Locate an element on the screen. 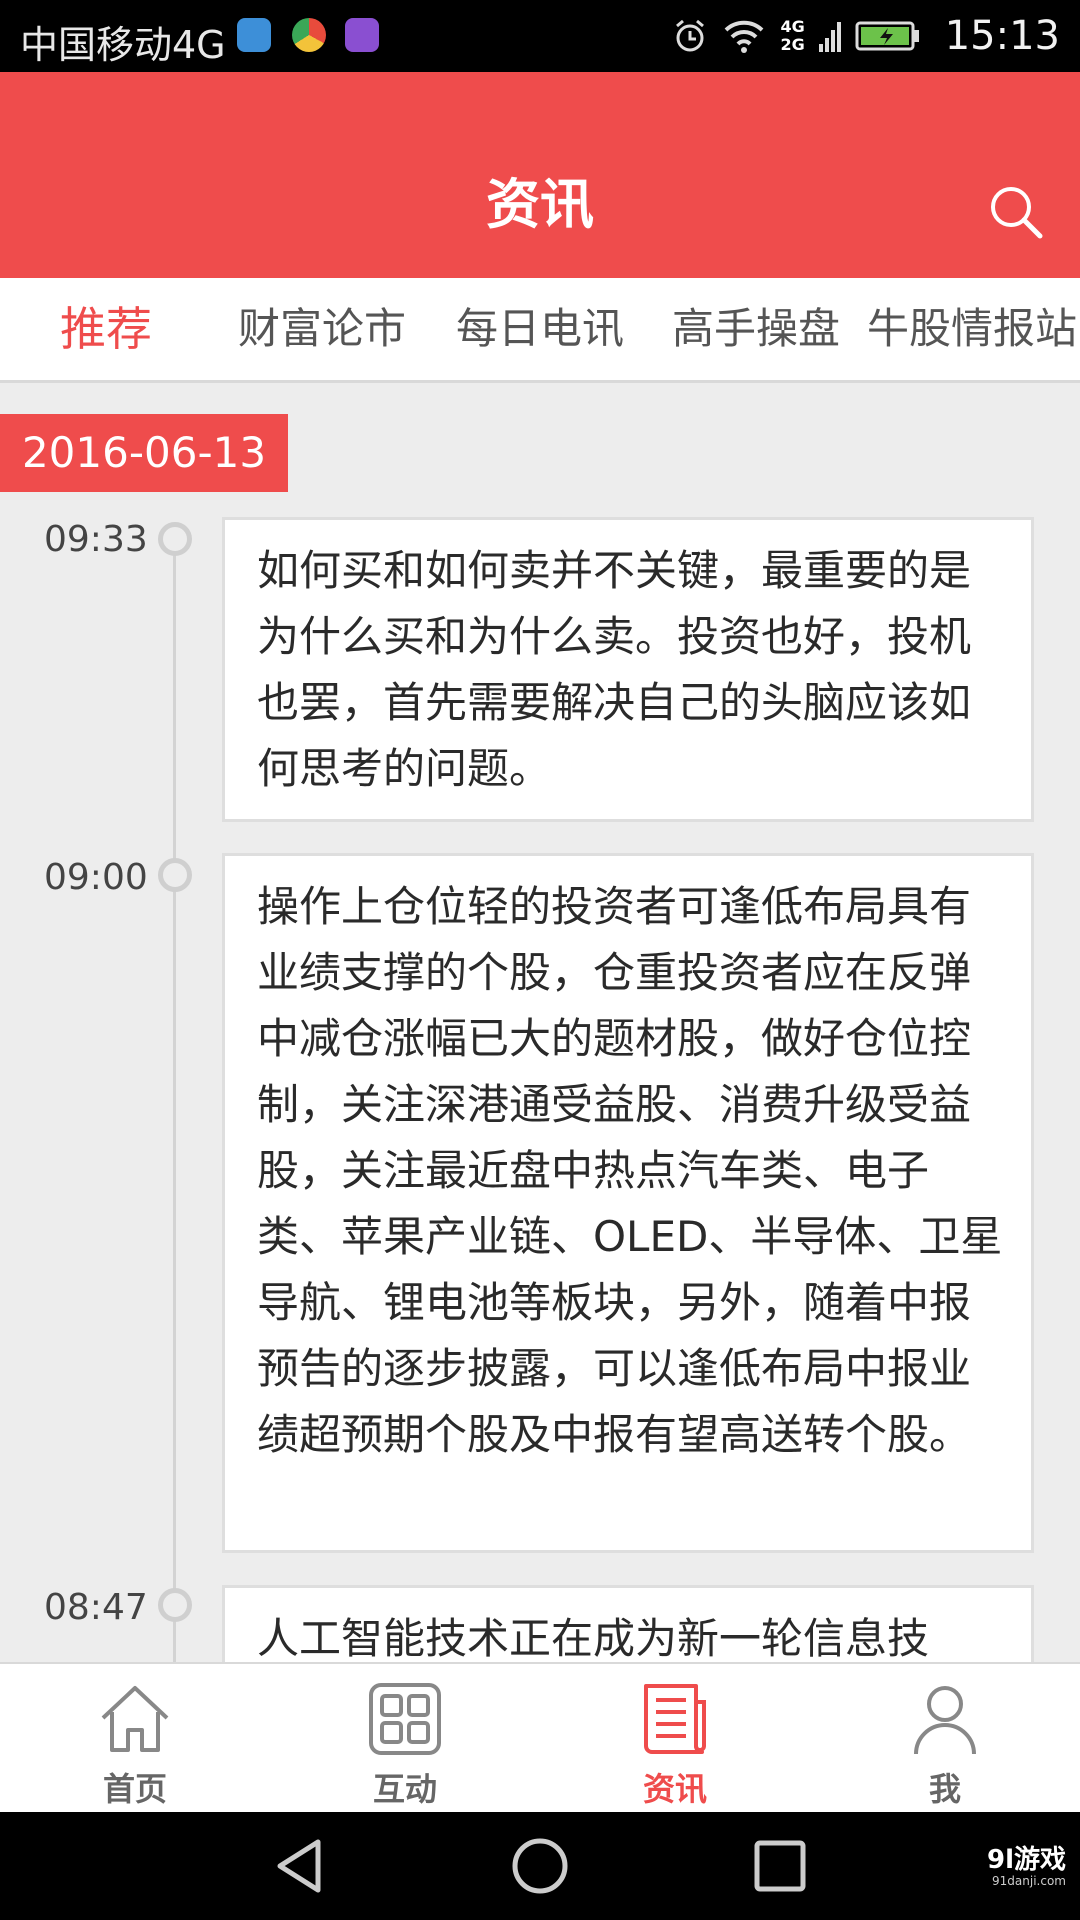 This screenshot has width=1080, height=1920. search-icon is located at coordinates (1017, 213).